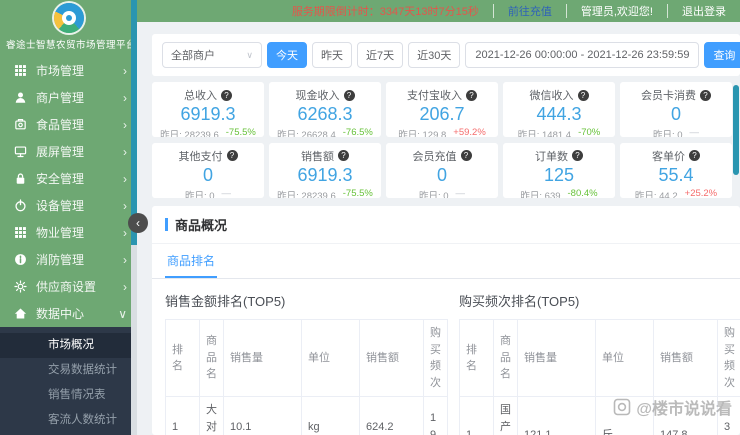  What do you see at coordinates (325, 114) in the screenshot?
I see `stat-value: 6268.3` at bounding box center [325, 114].